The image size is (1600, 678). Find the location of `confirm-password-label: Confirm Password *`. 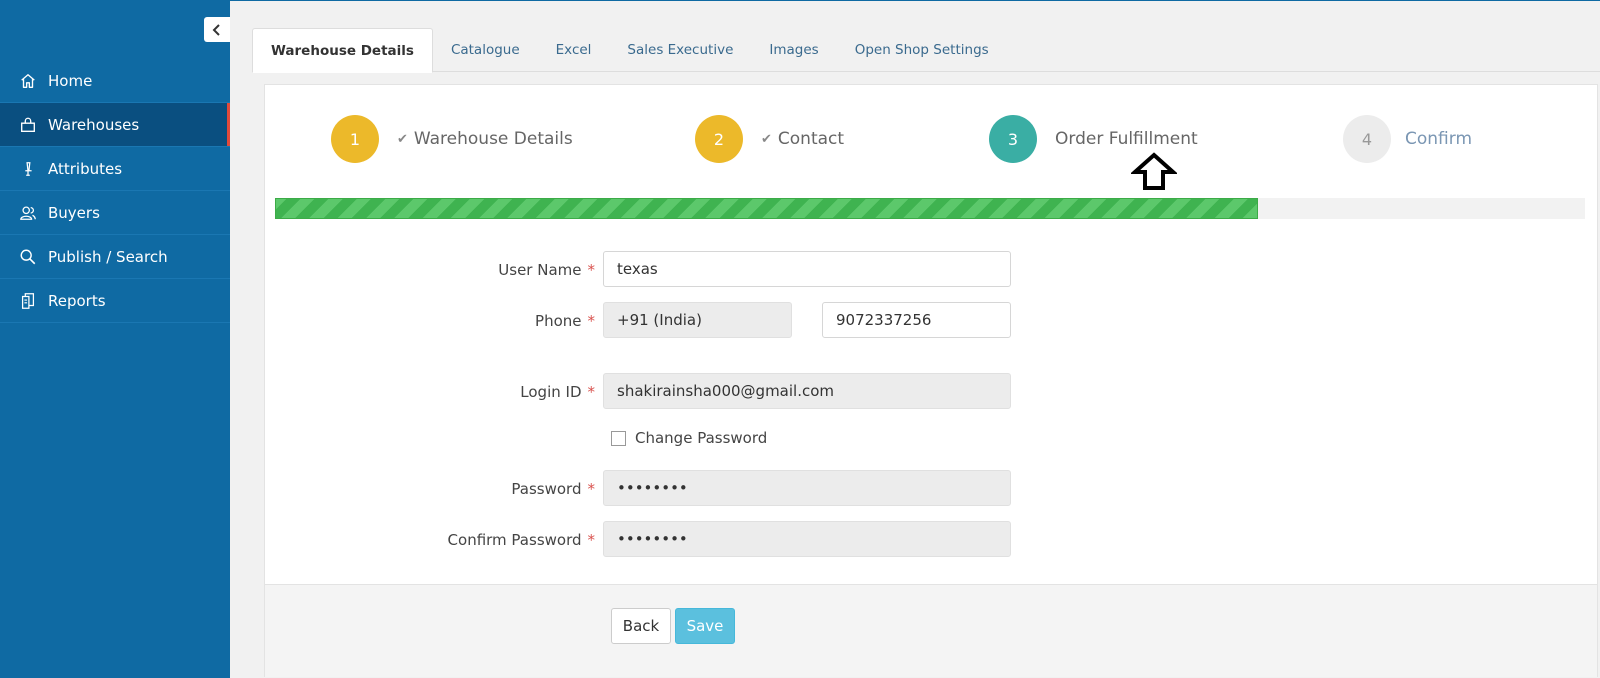

confirm-password-label: Confirm Password * is located at coordinates (521, 540).